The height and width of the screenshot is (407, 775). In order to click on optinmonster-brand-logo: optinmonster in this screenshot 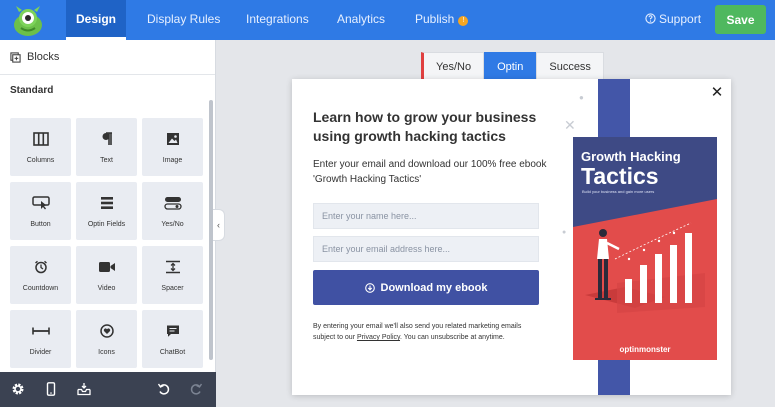, I will do `click(645, 349)`.